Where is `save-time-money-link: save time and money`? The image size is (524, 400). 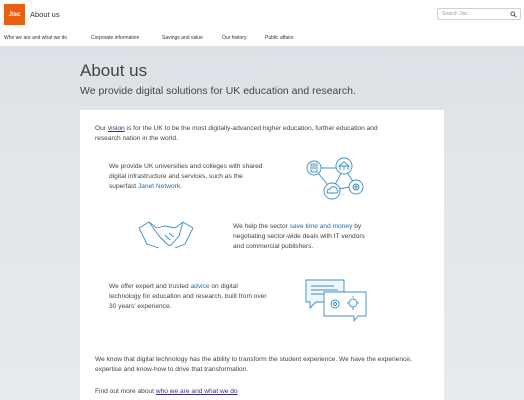 save-time-money-link: save time and money is located at coordinates (321, 226).